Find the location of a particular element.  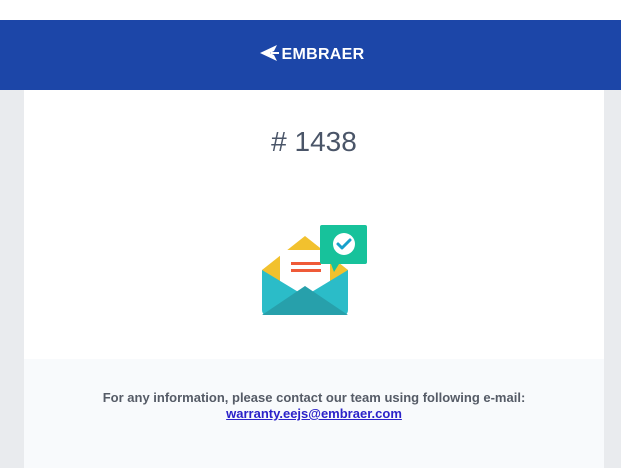

embraer-logo: EMBRAER is located at coordinates (311, 55).